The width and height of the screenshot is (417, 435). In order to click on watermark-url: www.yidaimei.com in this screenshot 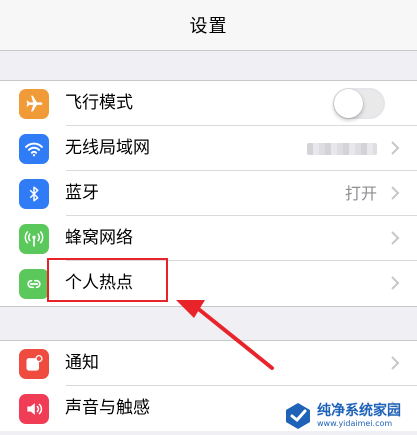, I will do `click(355, 423)`.